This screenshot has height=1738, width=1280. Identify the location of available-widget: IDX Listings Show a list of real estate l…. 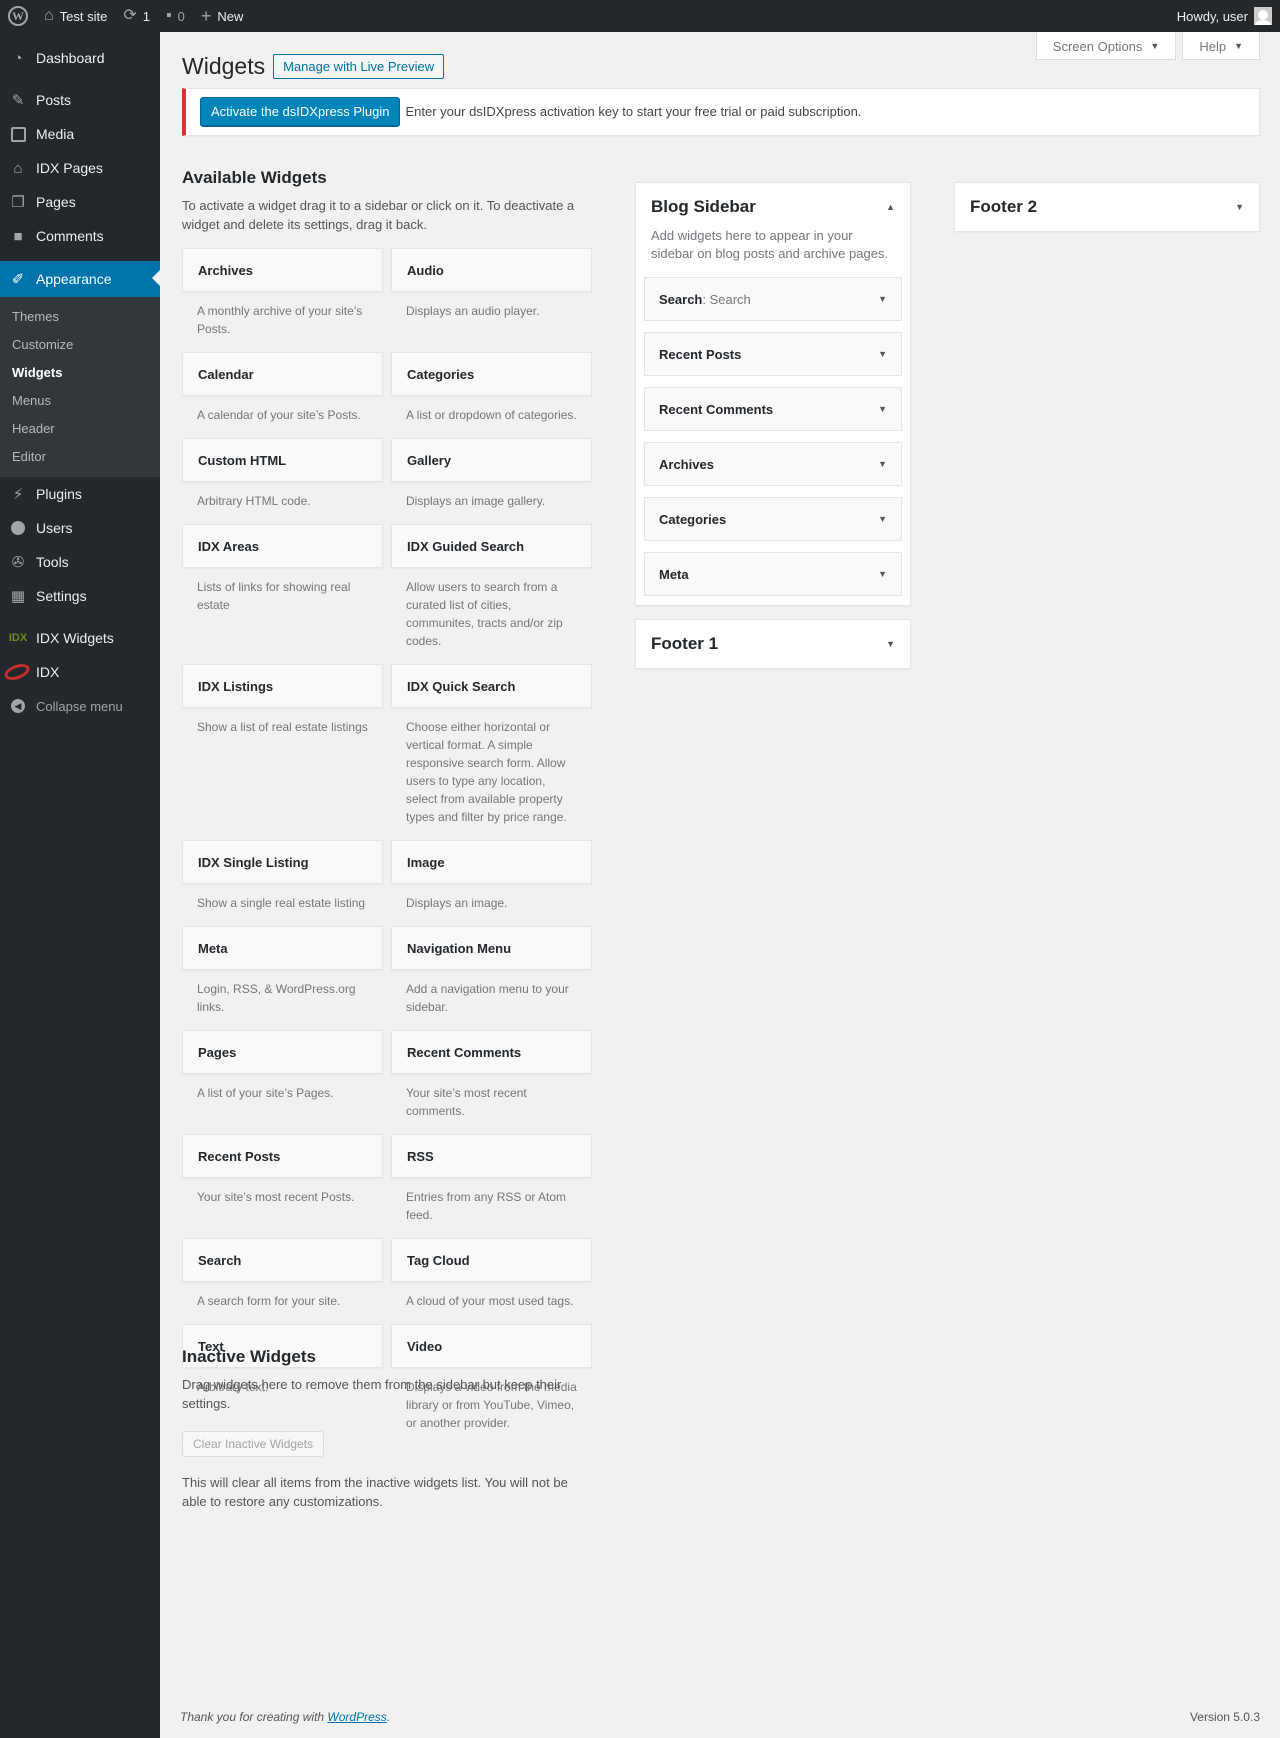
(282, 752).